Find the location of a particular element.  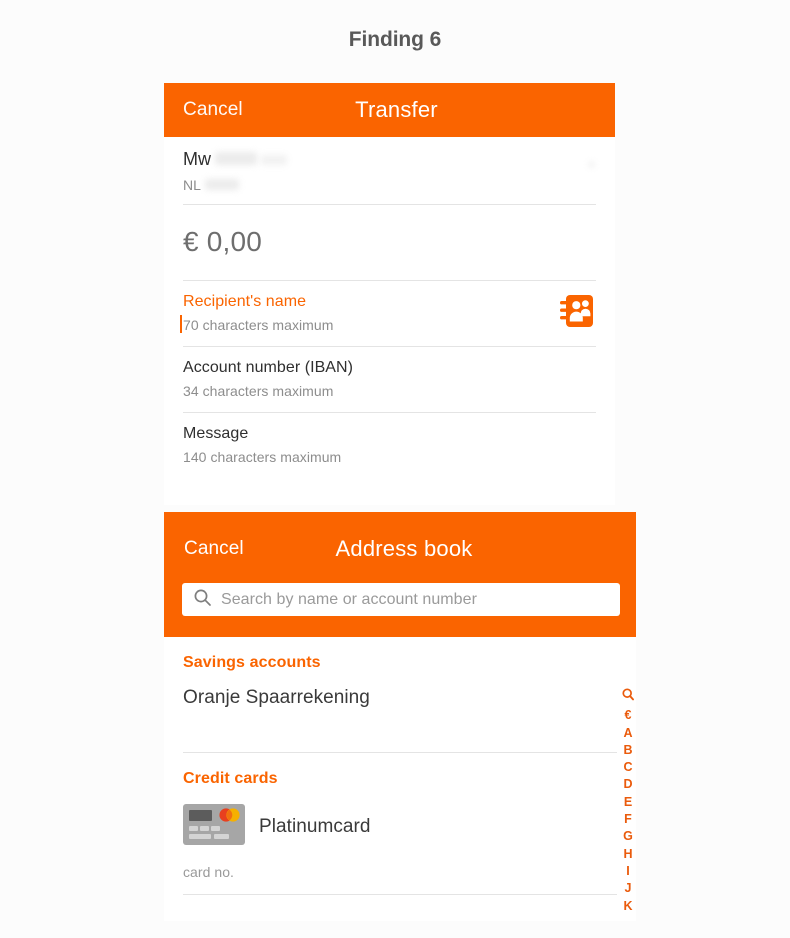

source-account-row: Mw NL is located at coordinates (389, 170).